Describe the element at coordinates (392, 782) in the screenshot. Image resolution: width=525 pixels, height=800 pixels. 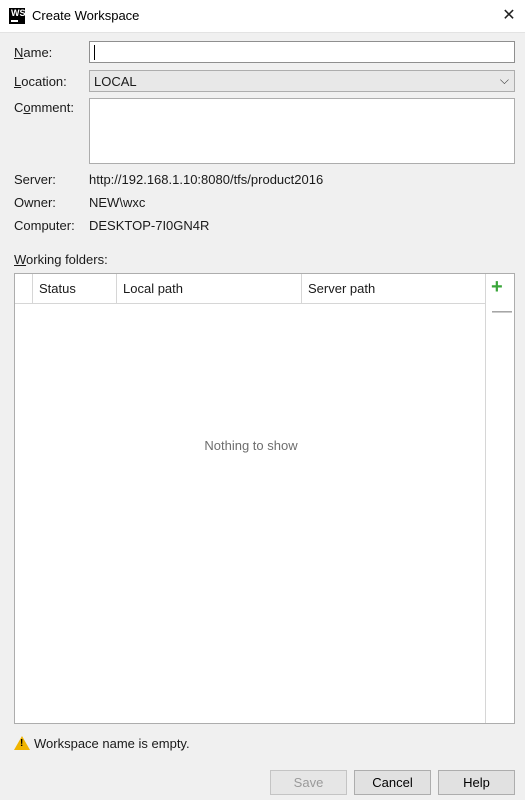
I see `cancel-button: Cancel` at that location.